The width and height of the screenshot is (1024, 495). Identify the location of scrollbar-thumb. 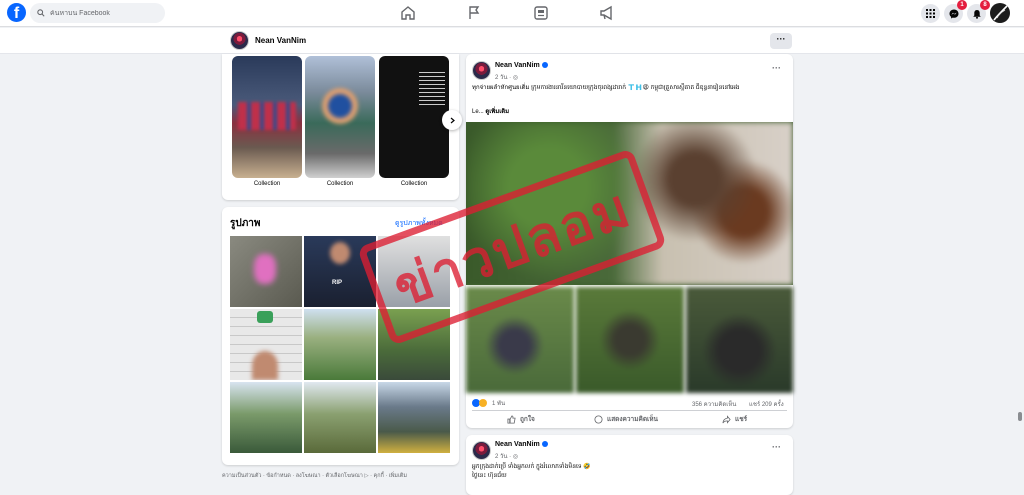
(1020, 416).